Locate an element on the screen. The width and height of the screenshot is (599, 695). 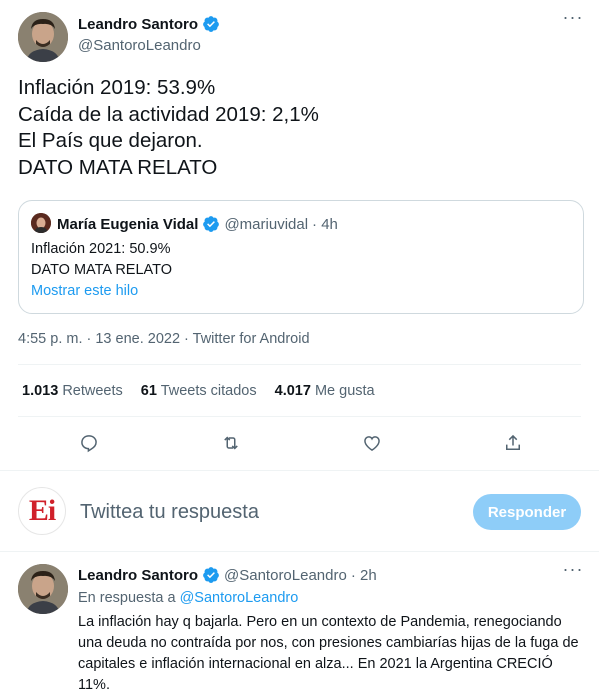
reply-composer: Ei Responder is located at coordinates (299, 511).